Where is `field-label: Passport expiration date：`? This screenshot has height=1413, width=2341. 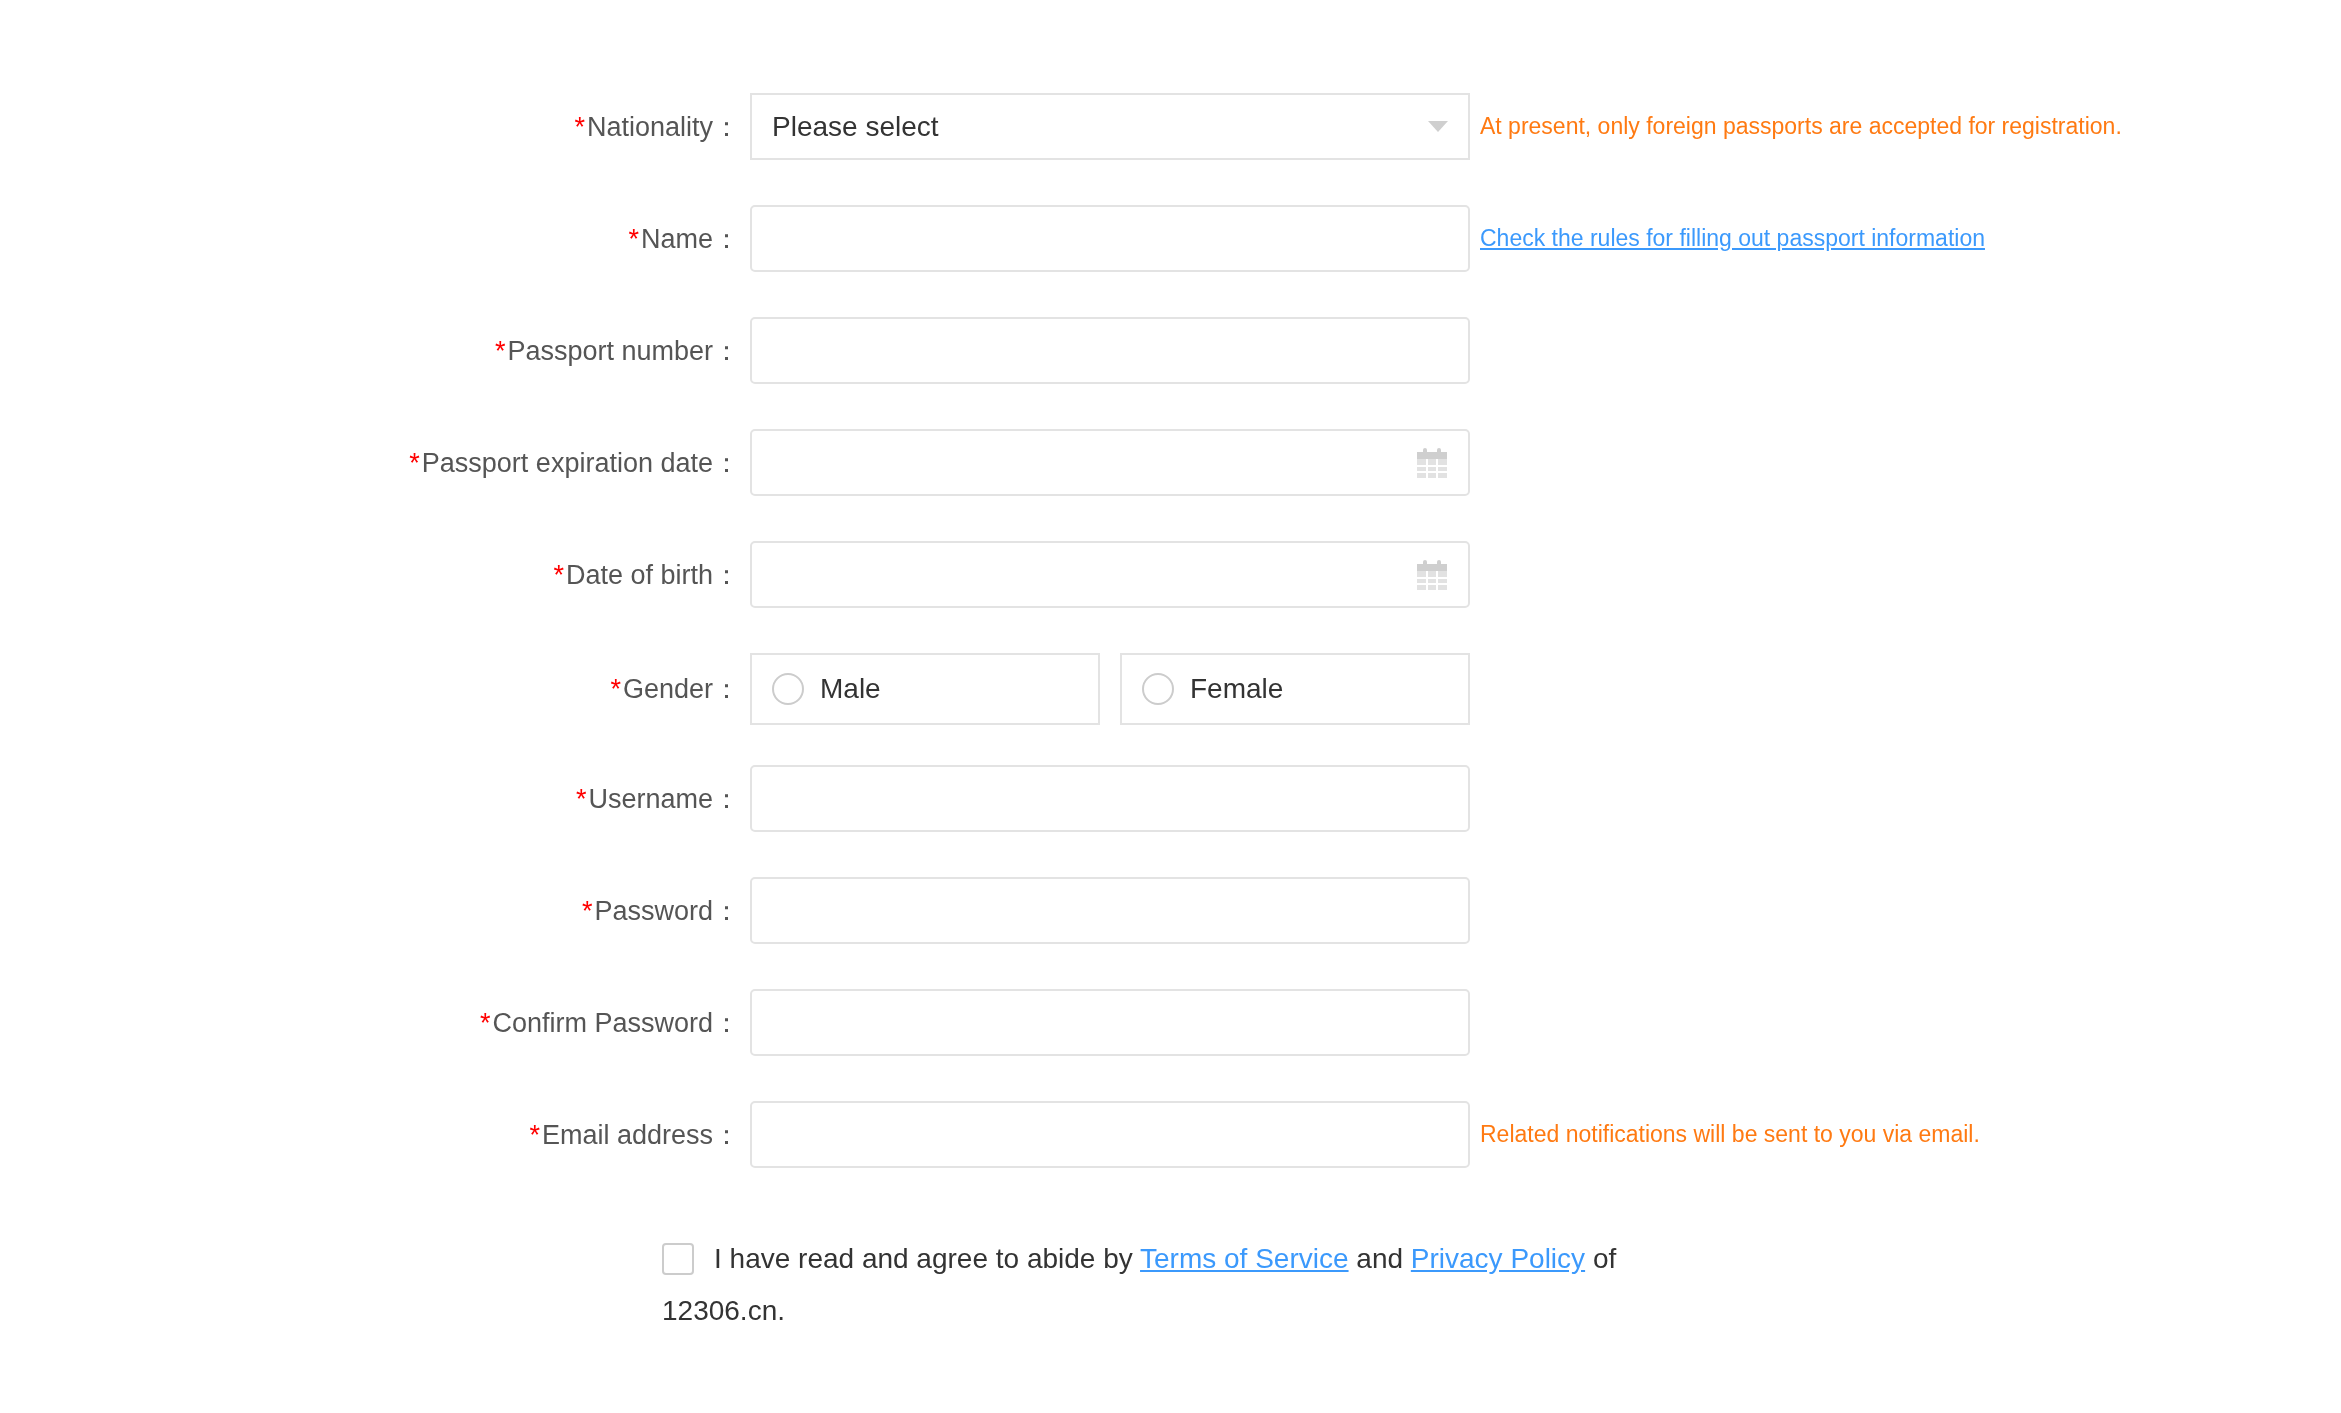 field-label: Passport expiration date： is located at coordinates (580, 463).